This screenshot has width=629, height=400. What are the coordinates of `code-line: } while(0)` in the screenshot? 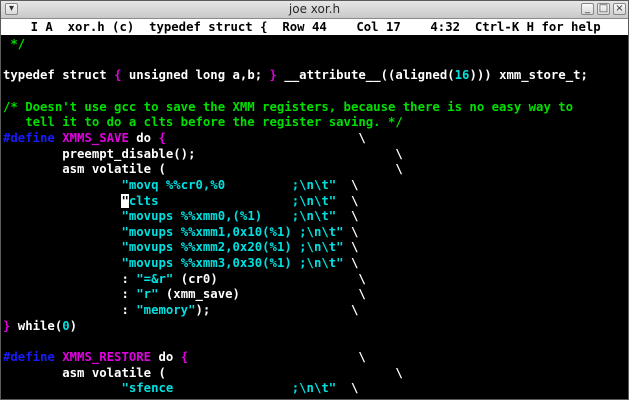 It's located at (40, 326).